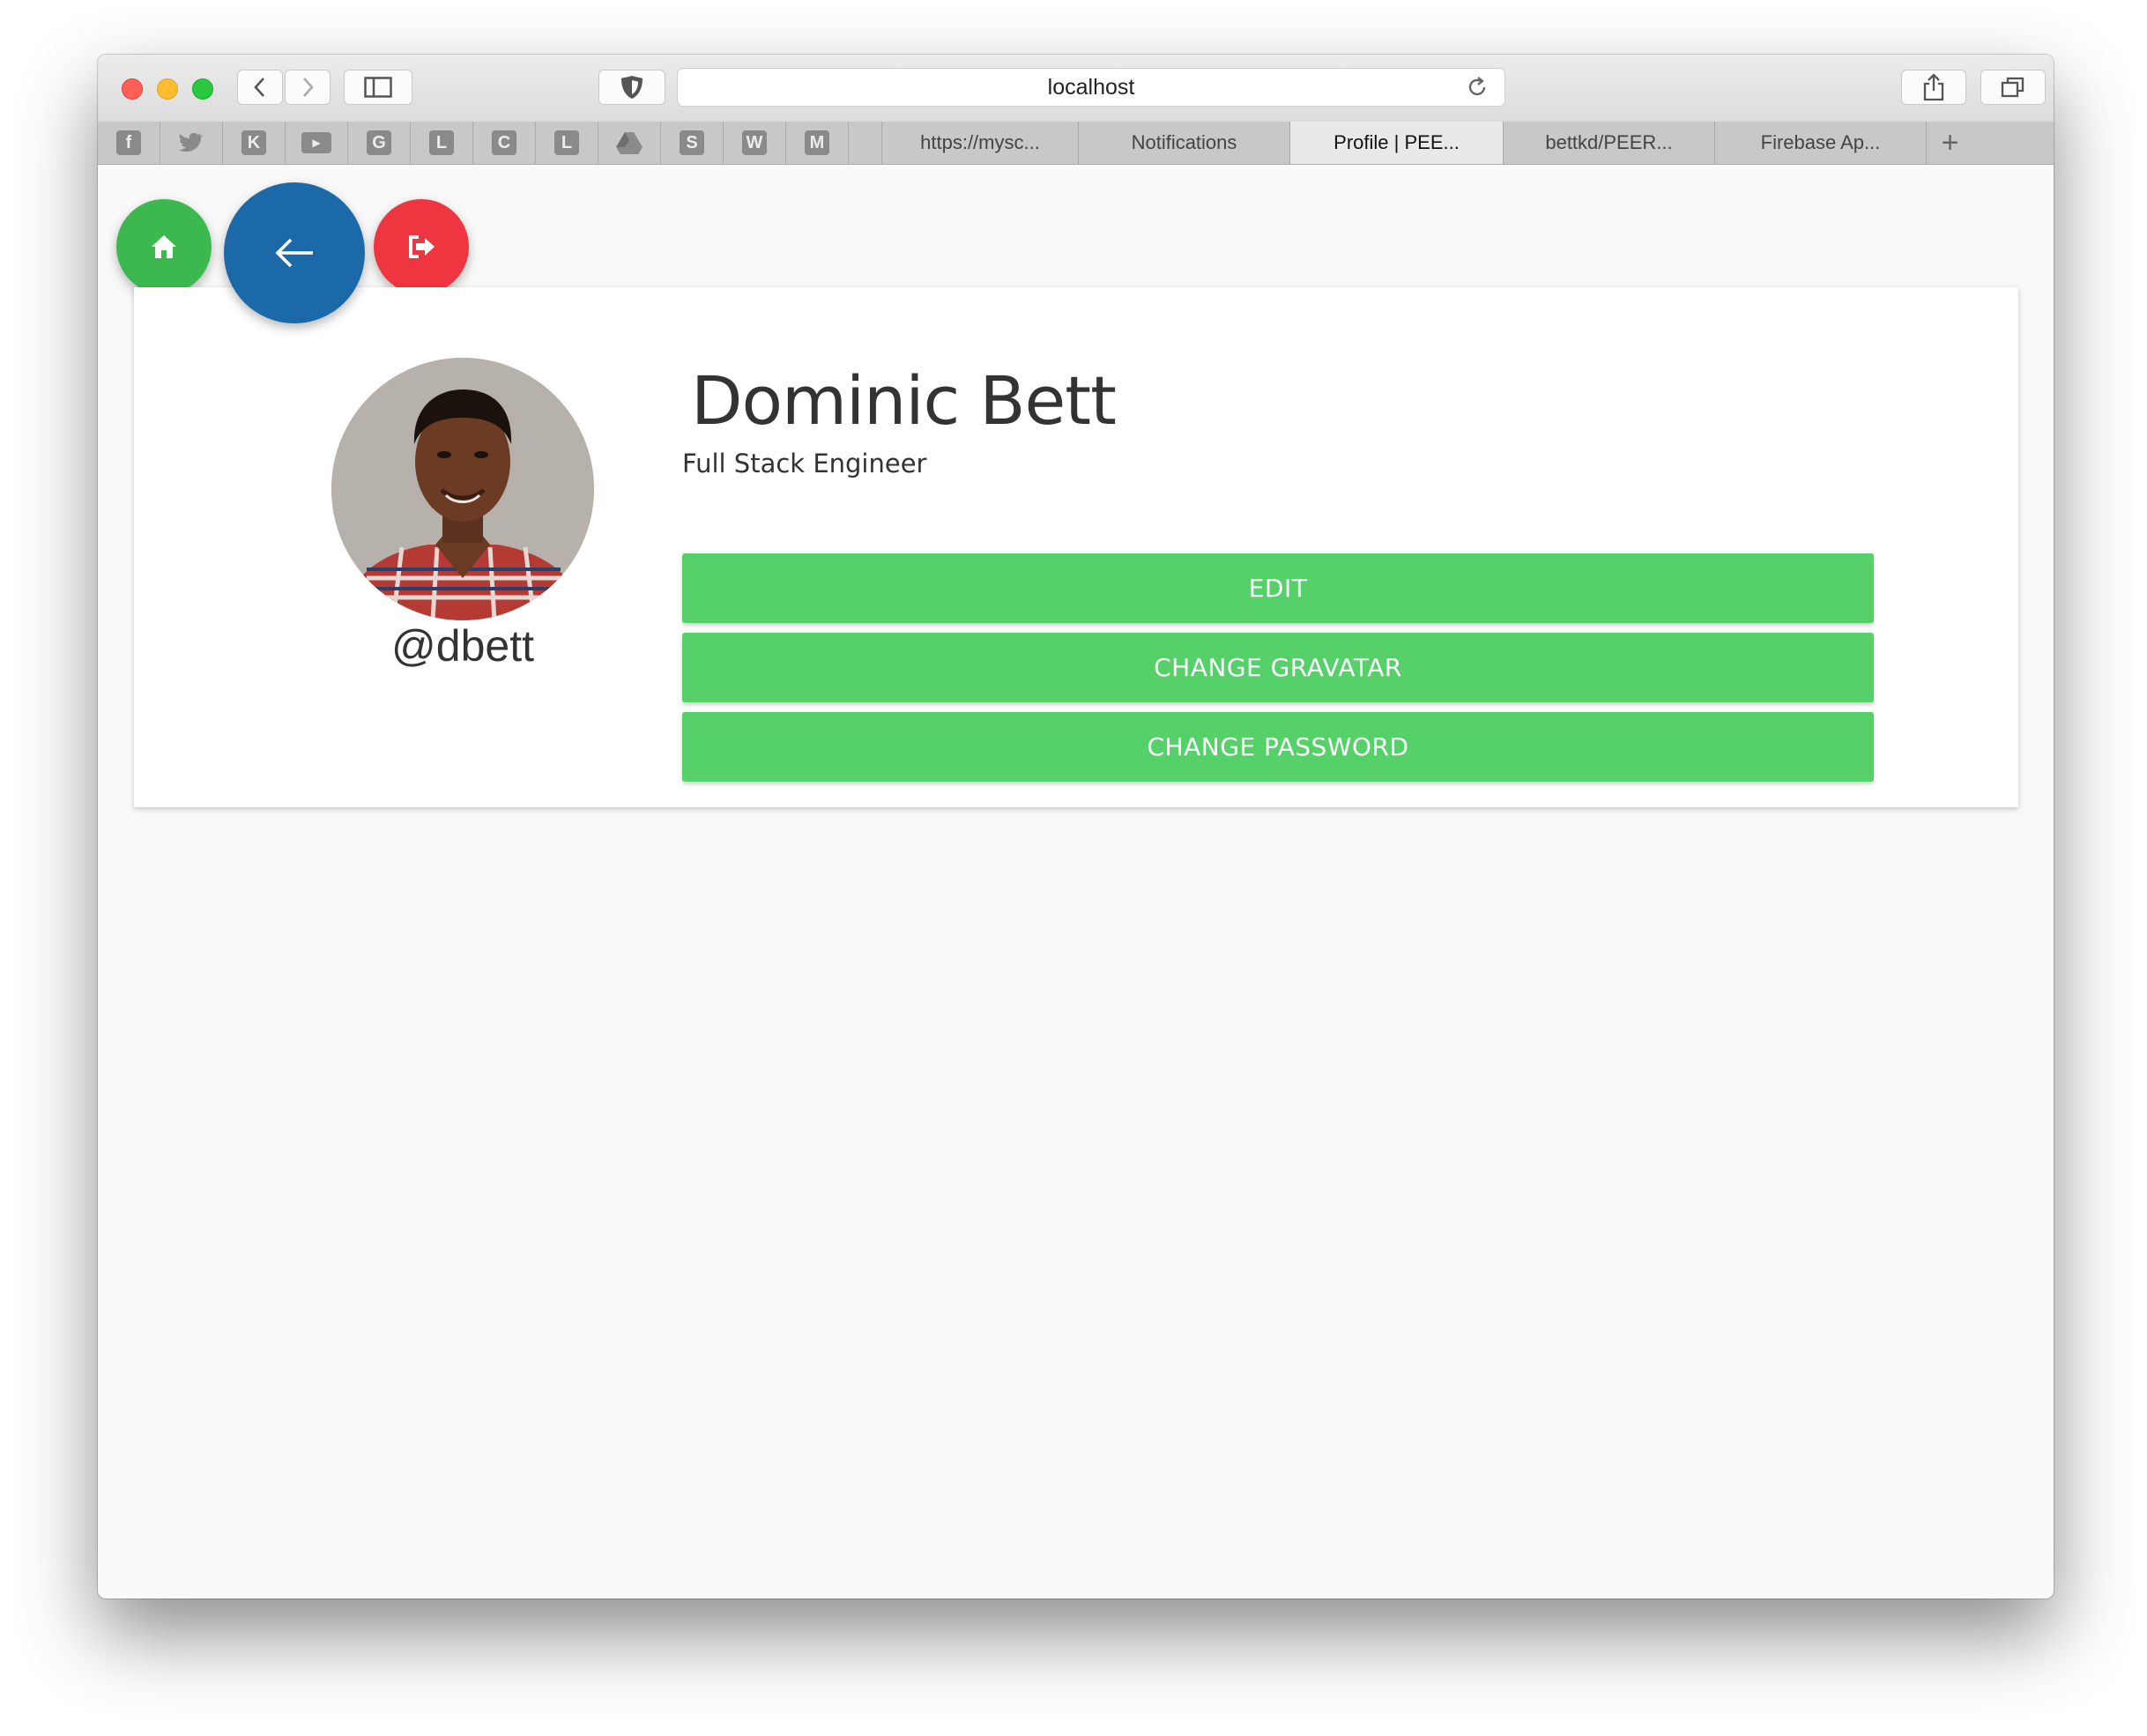 The image size is (2147, 1736). I want to click on title-bar: localhost, so click(1076, 88).